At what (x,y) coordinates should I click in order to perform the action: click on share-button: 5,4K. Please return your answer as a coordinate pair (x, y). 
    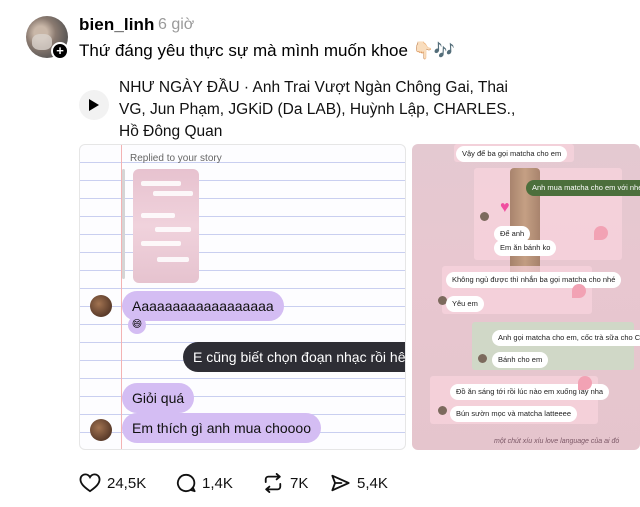
    Looking at the image, I should click on (359, 483).